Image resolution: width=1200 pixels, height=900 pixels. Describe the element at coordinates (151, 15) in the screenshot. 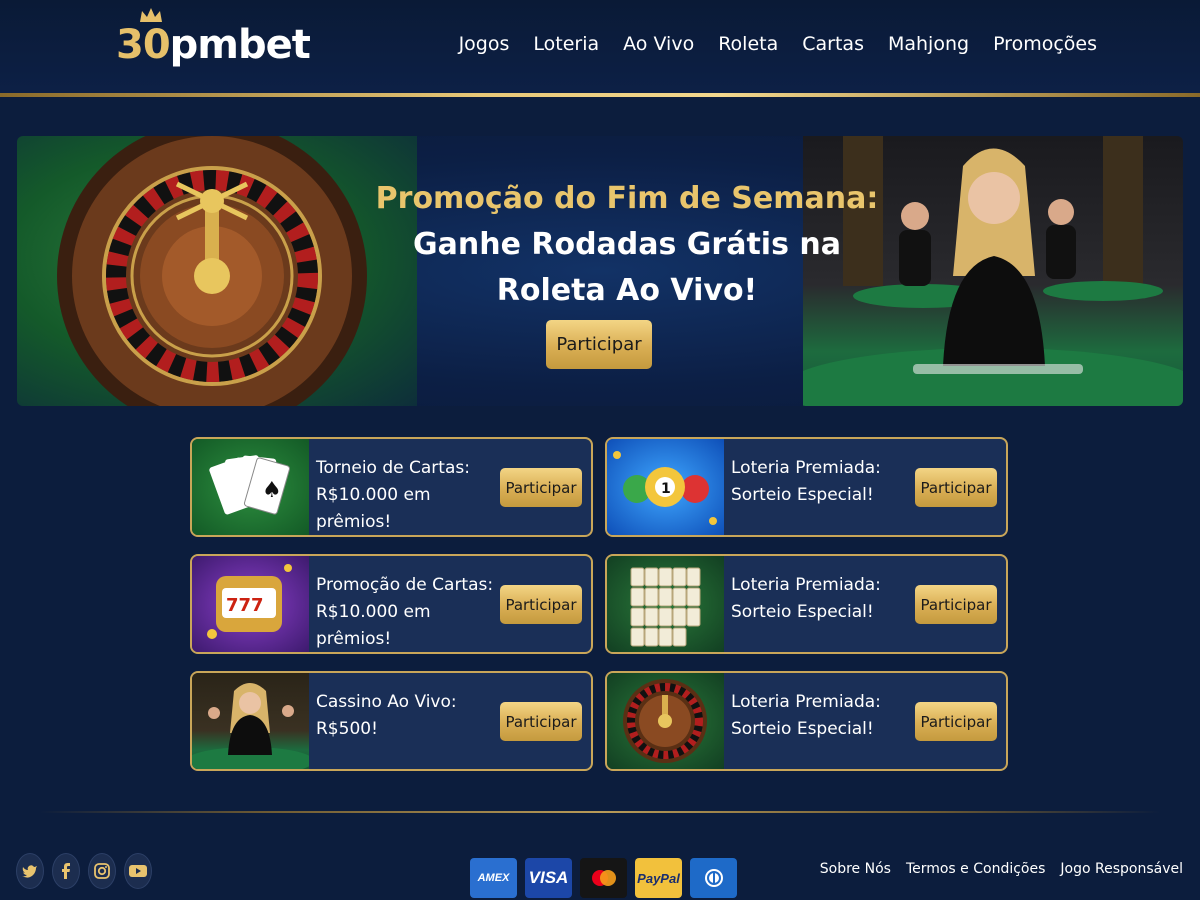

I see `crown-icon` at that location.